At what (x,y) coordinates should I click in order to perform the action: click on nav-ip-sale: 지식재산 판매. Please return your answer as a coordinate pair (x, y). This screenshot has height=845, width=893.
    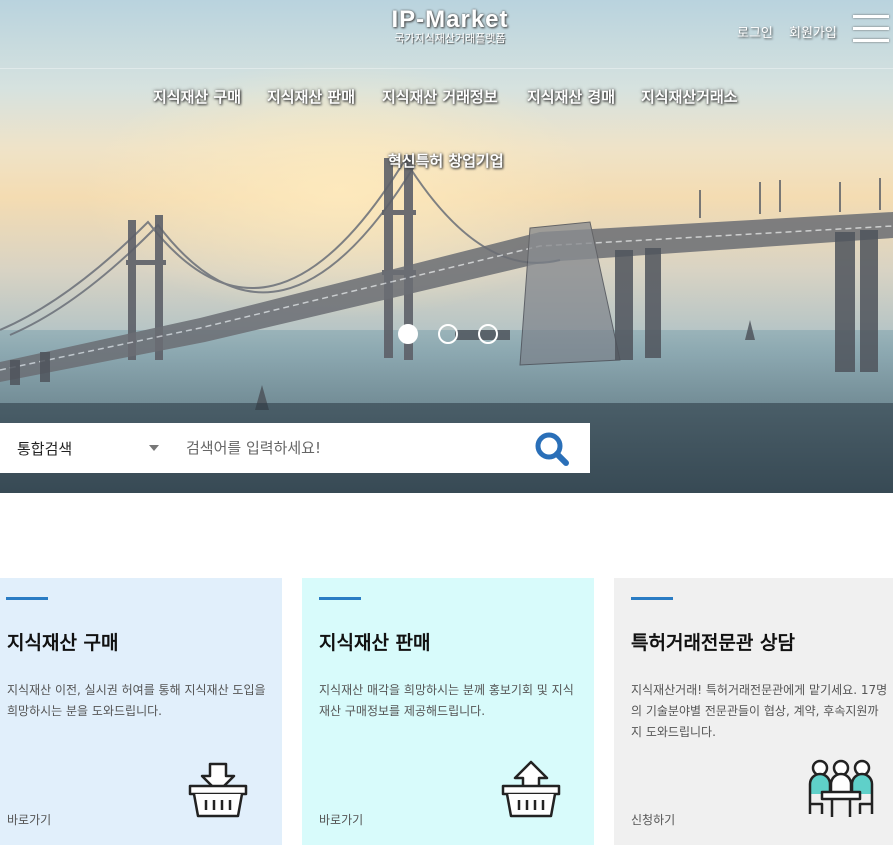
    Looking at the image, I should click on (311, 96).